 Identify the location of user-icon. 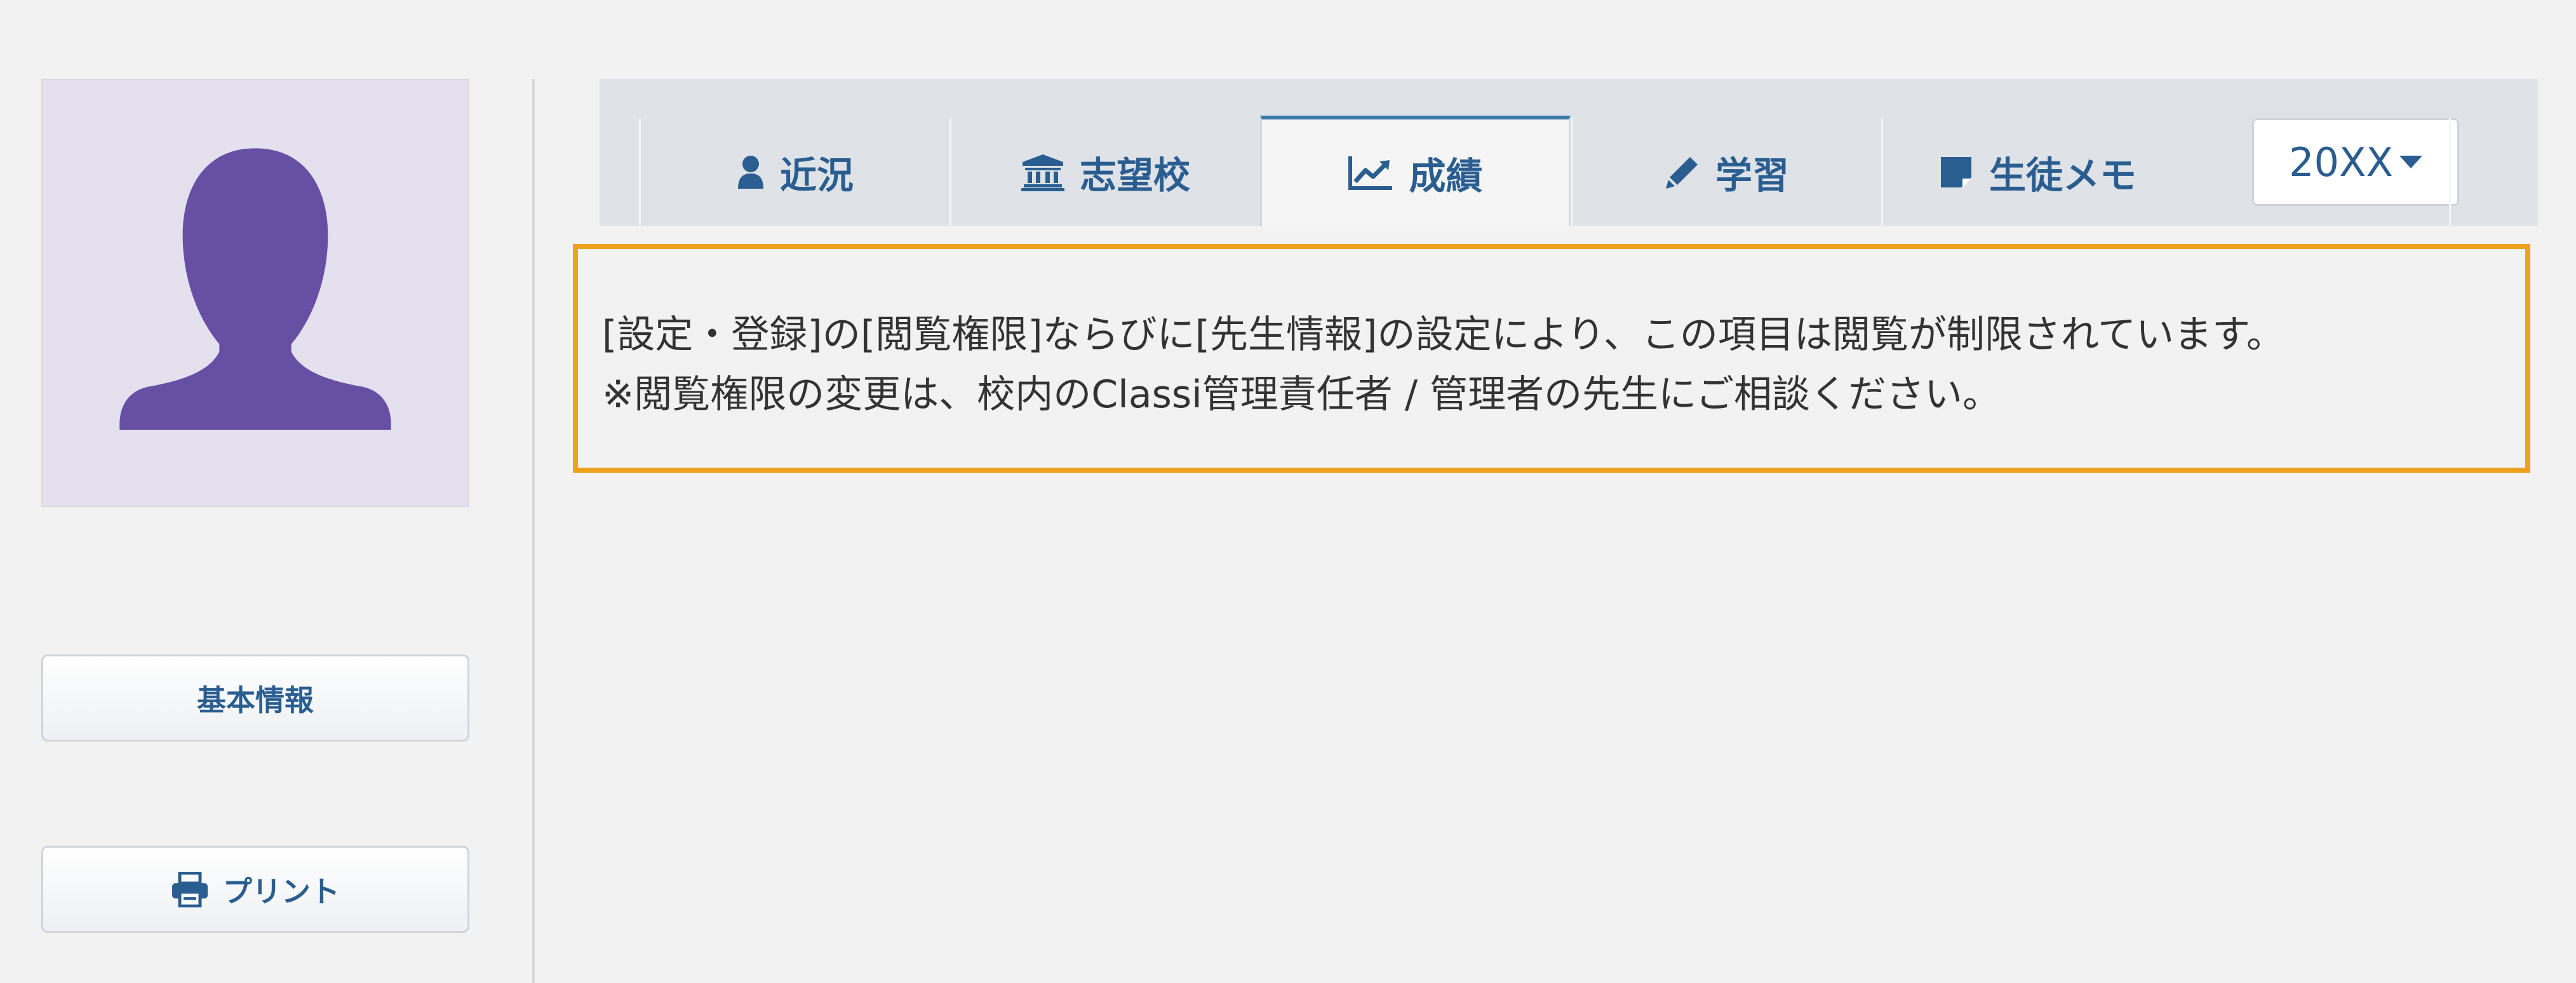
(751, 172).